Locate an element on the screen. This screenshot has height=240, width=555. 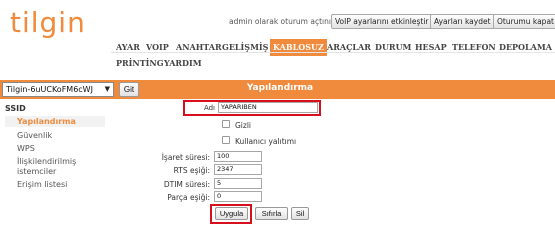
toolbar: Tilgin-6uUCKoFM6cWJ ▼ Git Yapılandırma is located at coordinates (277, 89).